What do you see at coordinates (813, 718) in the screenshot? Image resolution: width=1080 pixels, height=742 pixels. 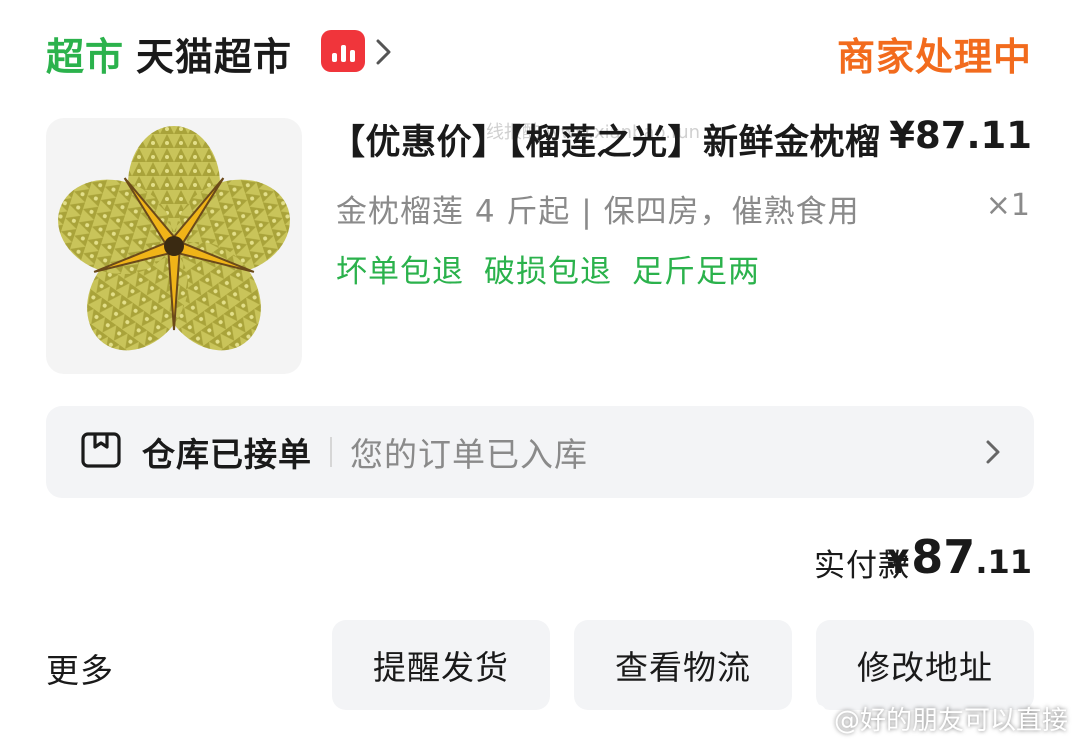 I see `weibo-icon` at bounding box center [813, 718].